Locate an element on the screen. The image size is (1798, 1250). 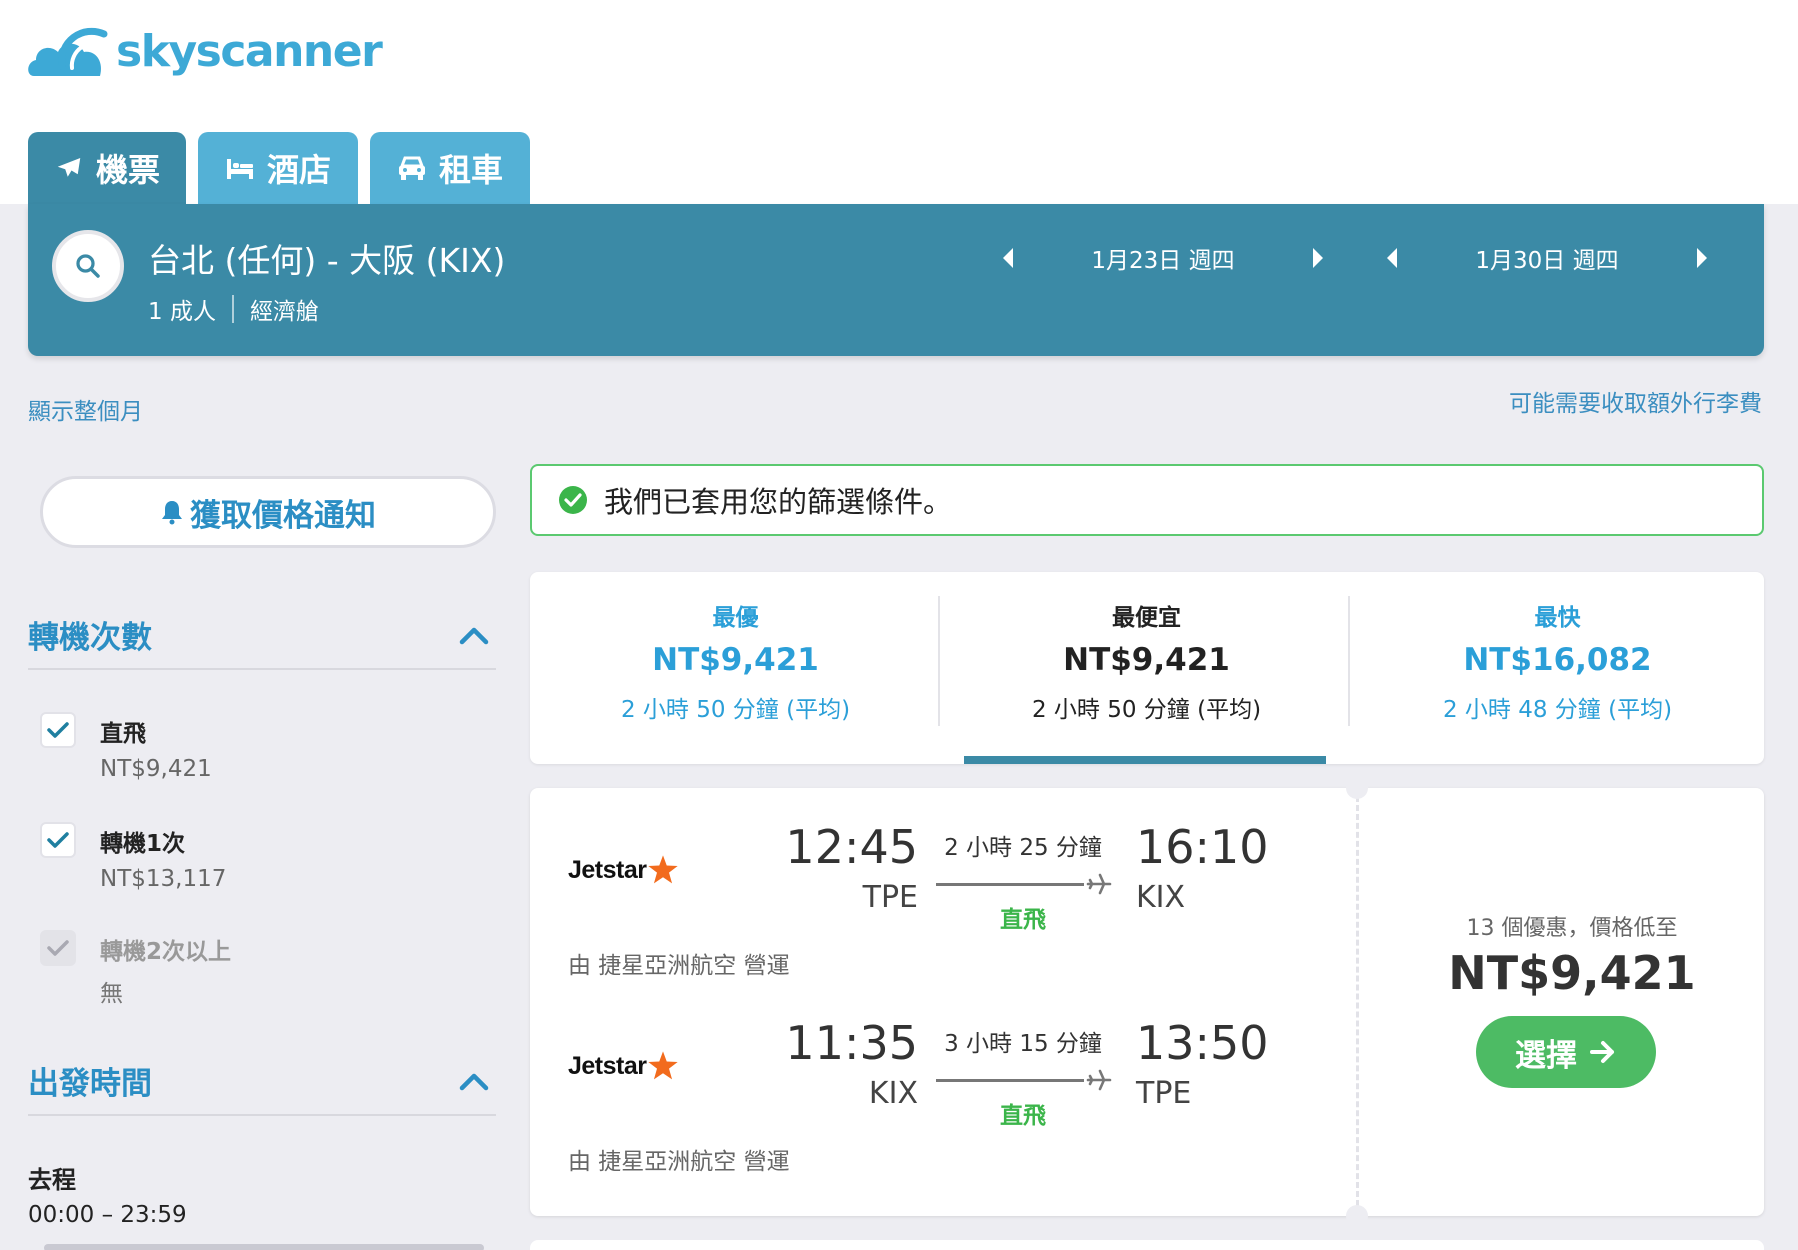
return-date-control: 1月30日 週四 is located at coordinates (1547, 258).